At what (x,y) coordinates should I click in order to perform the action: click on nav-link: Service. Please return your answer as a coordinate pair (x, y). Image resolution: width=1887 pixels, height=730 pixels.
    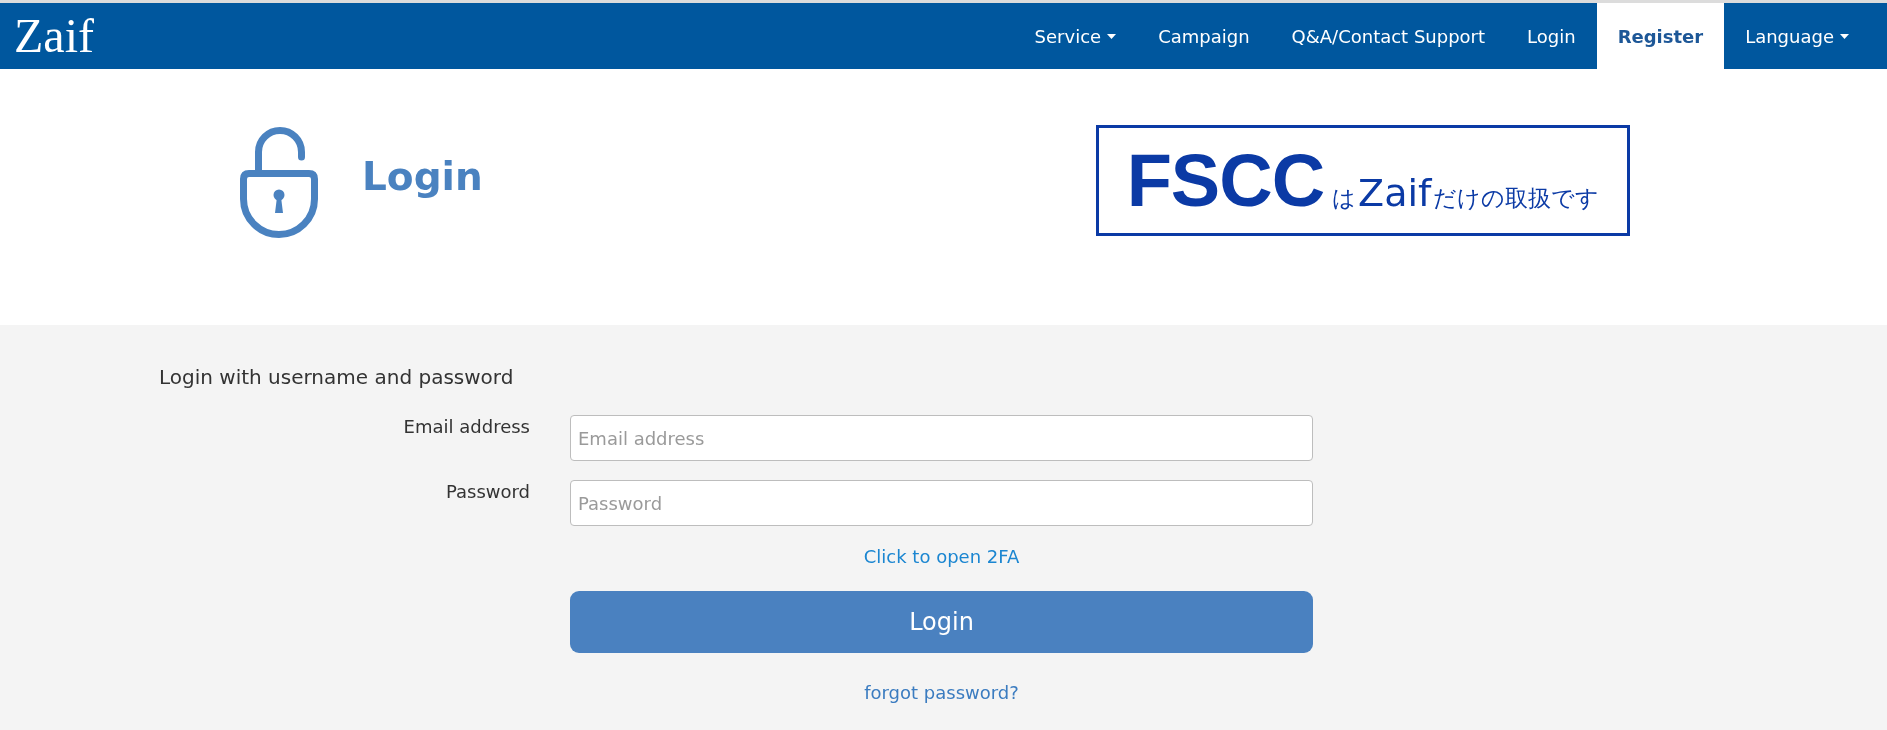
    Looking at the image, I should click on (1075, 36).